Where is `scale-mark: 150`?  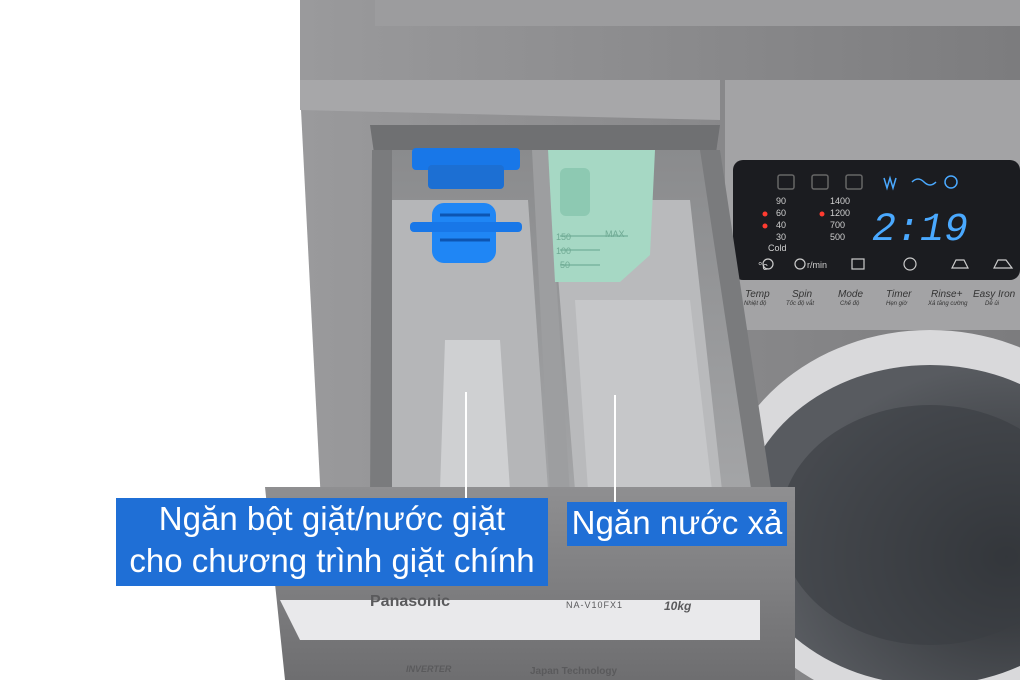
scale-mark: 150 is located at coordinates (563, 237).